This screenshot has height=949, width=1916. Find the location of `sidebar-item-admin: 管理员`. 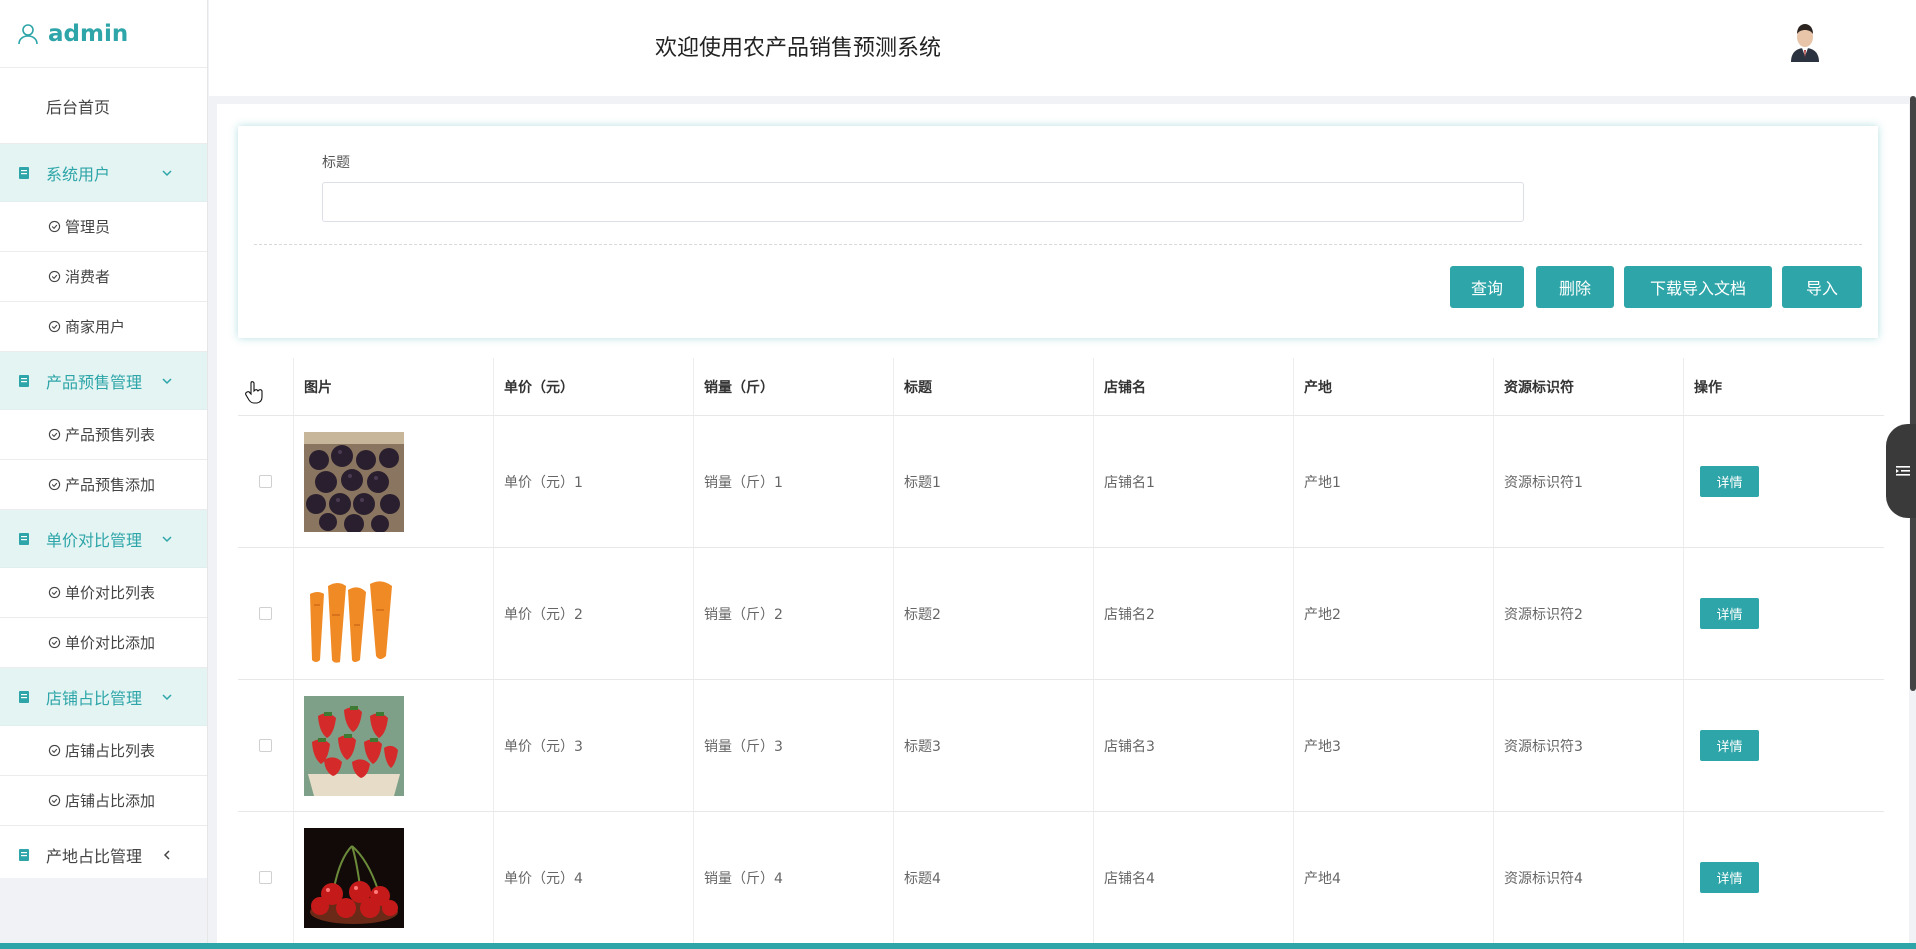

sidebar-item-admin: 管理员 is located at coordinates (103, 227).